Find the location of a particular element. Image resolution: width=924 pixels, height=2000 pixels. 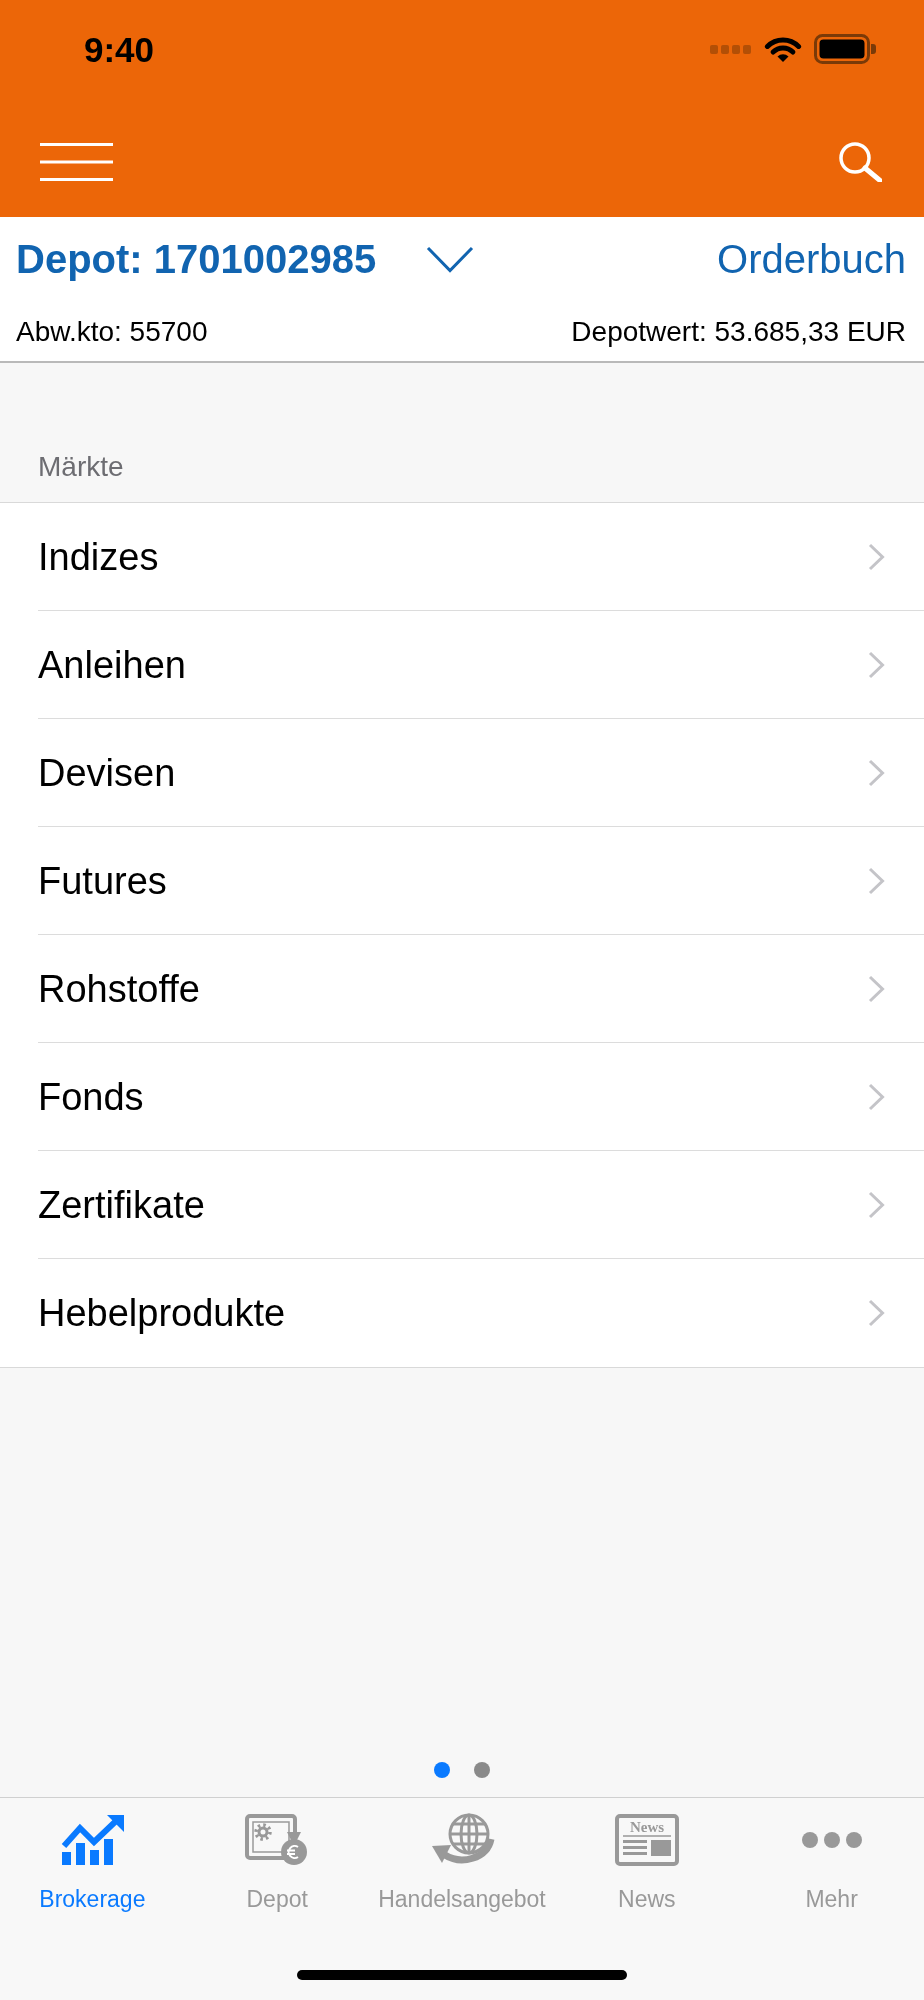

safe-money-bag-icon is located at coordinates (277, 1840).